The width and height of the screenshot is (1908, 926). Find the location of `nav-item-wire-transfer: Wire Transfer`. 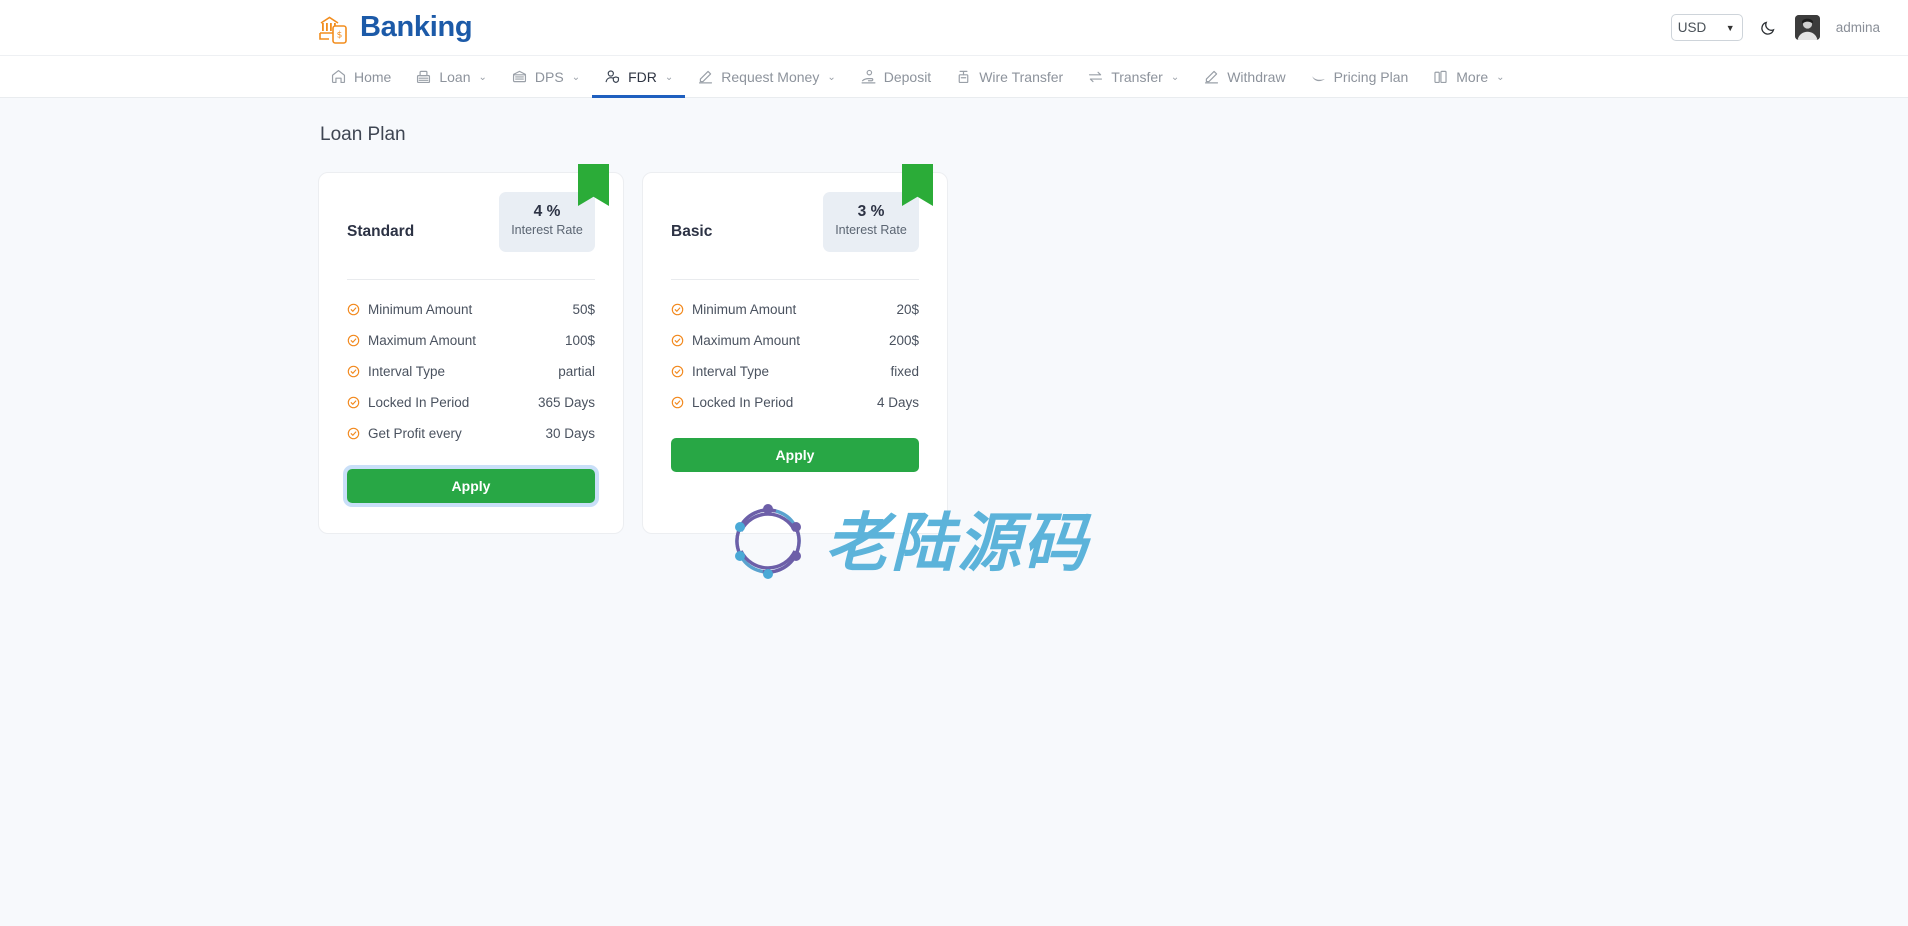

nav-item-wire-transfer: Wire Transfer is located at coordinates (1009, 76).